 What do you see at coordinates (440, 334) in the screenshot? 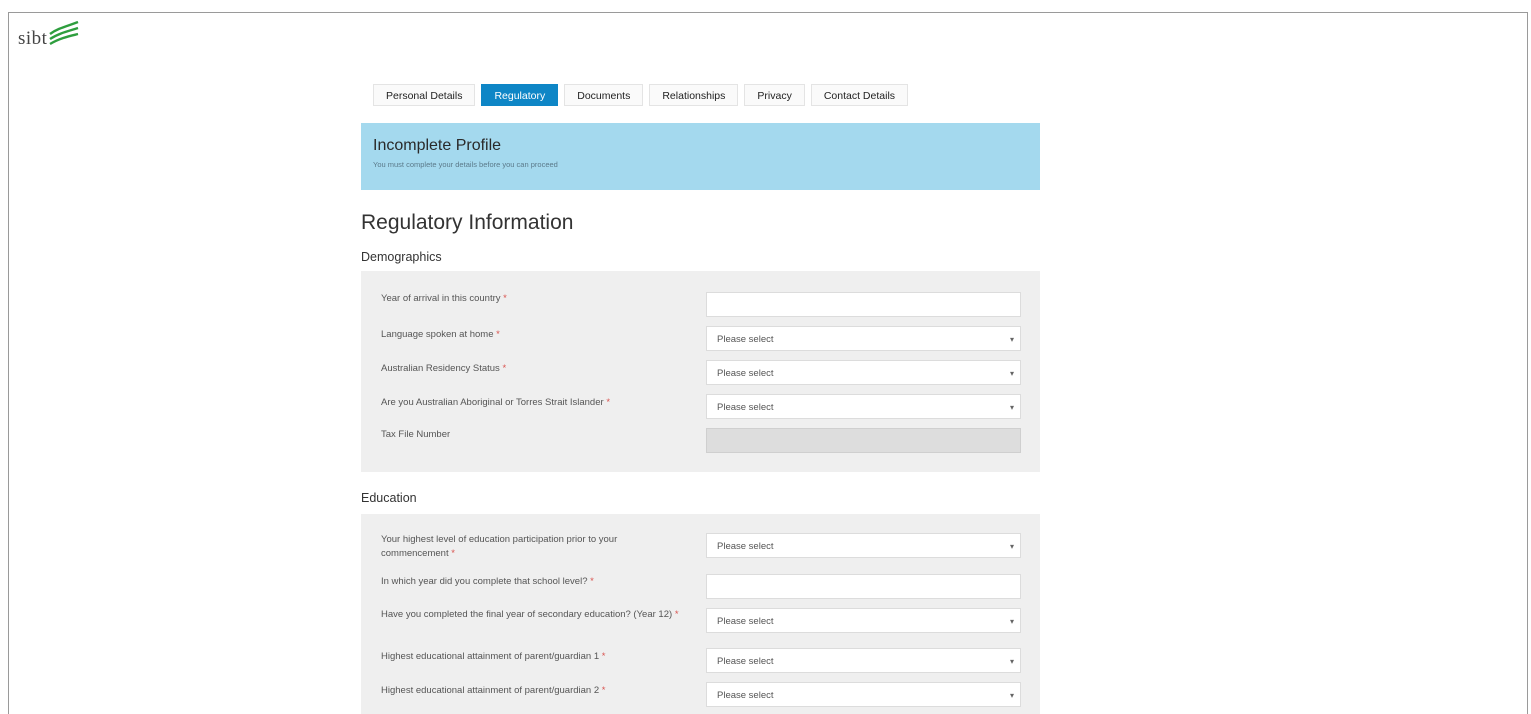
I see `field-label-language-at-home: Language spoken at home *` at bounding box center [440, 334].